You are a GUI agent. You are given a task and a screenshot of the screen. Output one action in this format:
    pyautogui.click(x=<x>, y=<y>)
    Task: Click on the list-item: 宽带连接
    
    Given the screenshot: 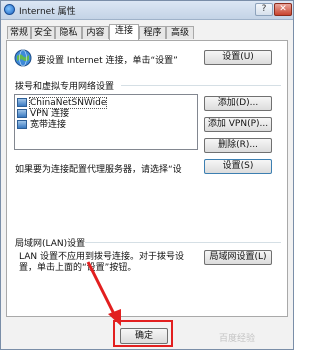 What is the action you would take?
    pyautogui.click(x=41, y=125)
    